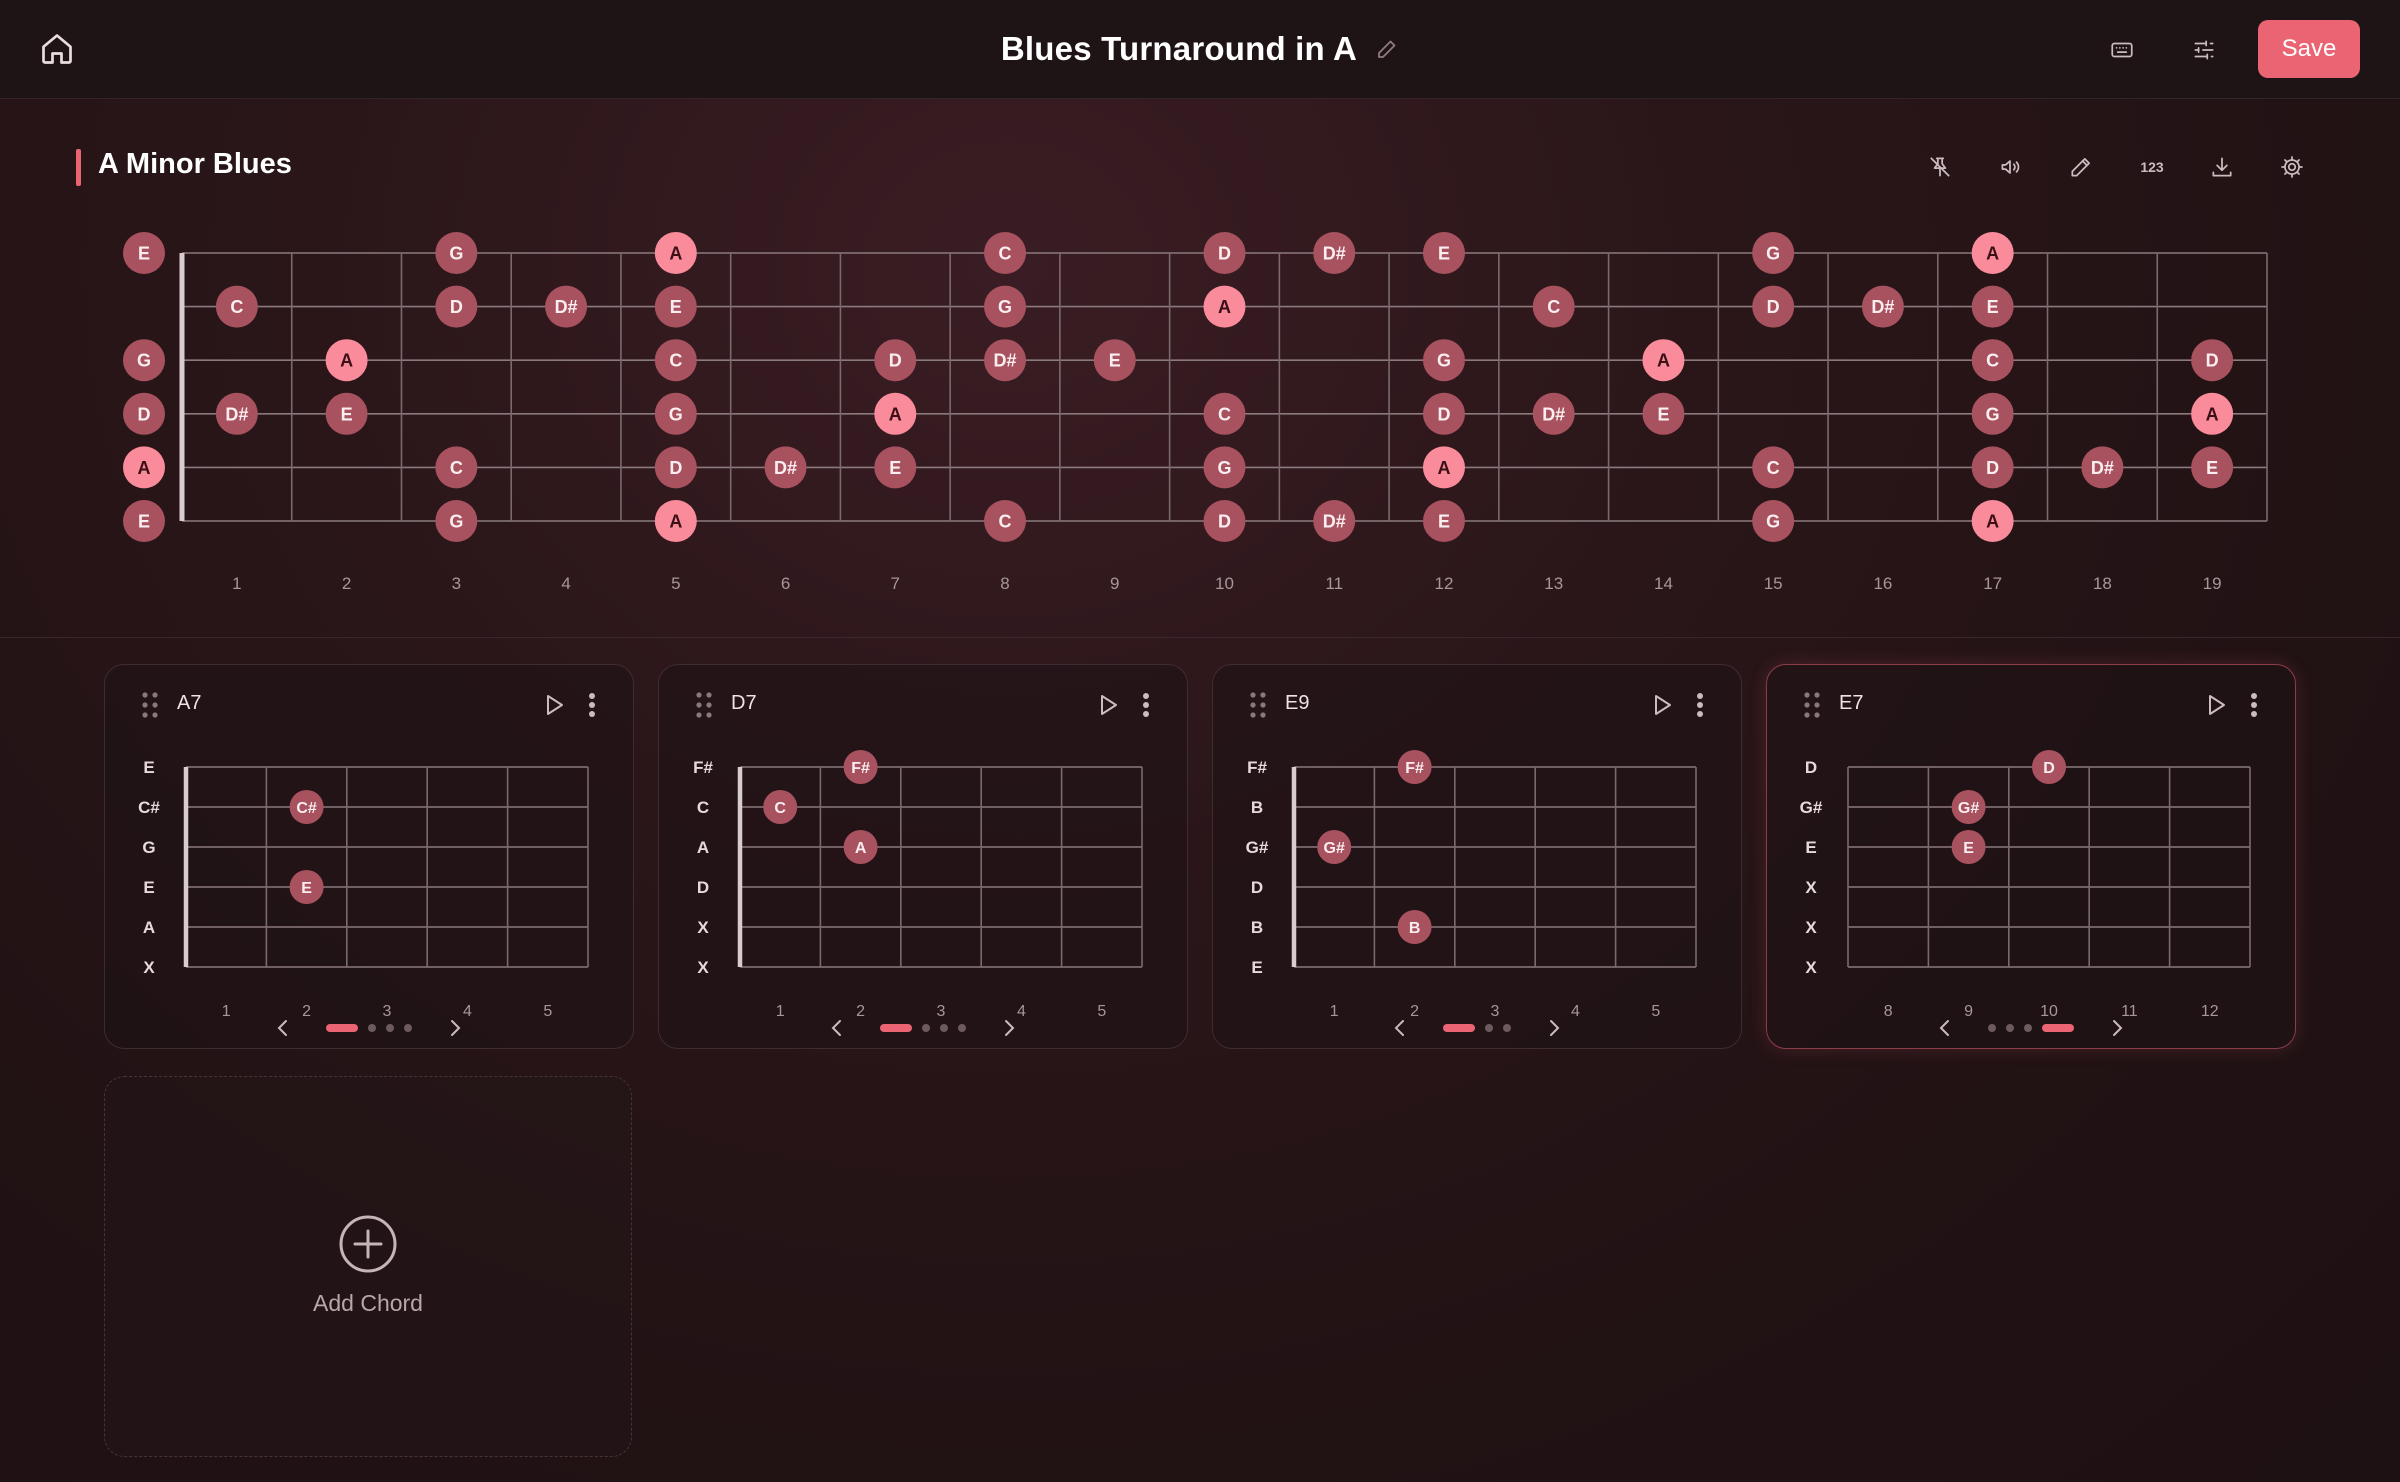 Image resolution: width=2400 pixels, height=1482 pixels. I want to click on chord-card-a7: A7 E C# G E A X 1 2 3 4 5 C# E, so click(369, 856).